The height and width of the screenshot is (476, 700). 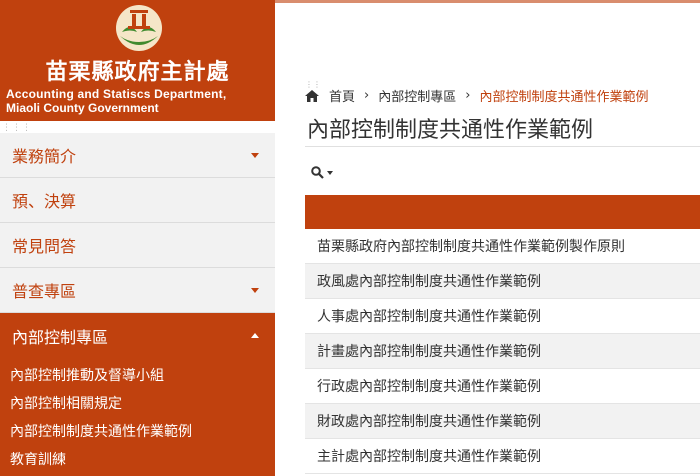 What do you see at coordinates (476, 95) in the screenshot?
I see `breadcrumb: 首頁 › 內部控制專區 › 內部控制制度共通性作業範例` at bounding box center [476, 95].